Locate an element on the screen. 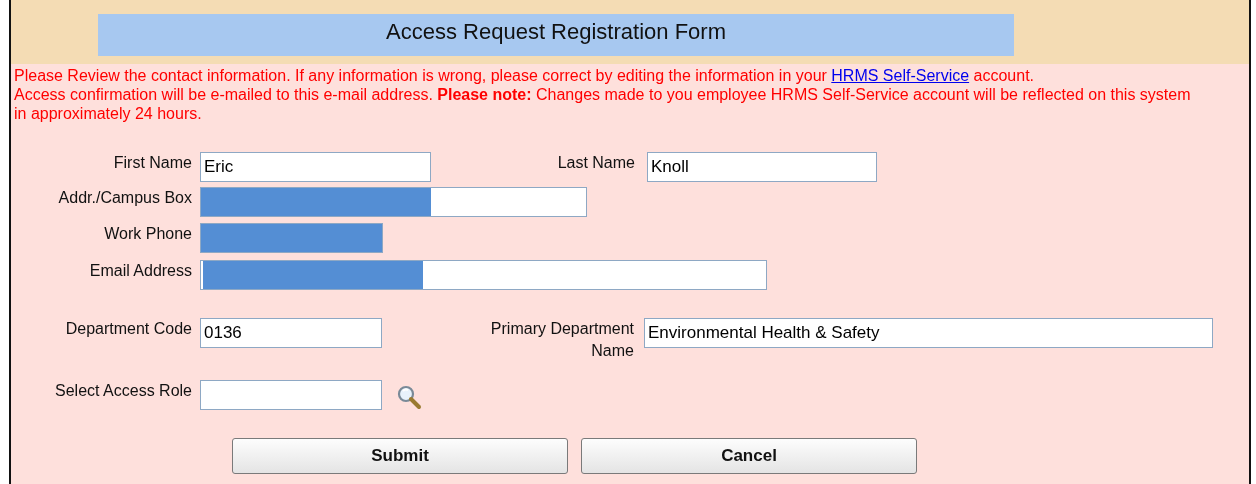 Image resolution: width=1256 pixels, height=484 pixels. input-field: Eric is located at coordinates (315, 167).